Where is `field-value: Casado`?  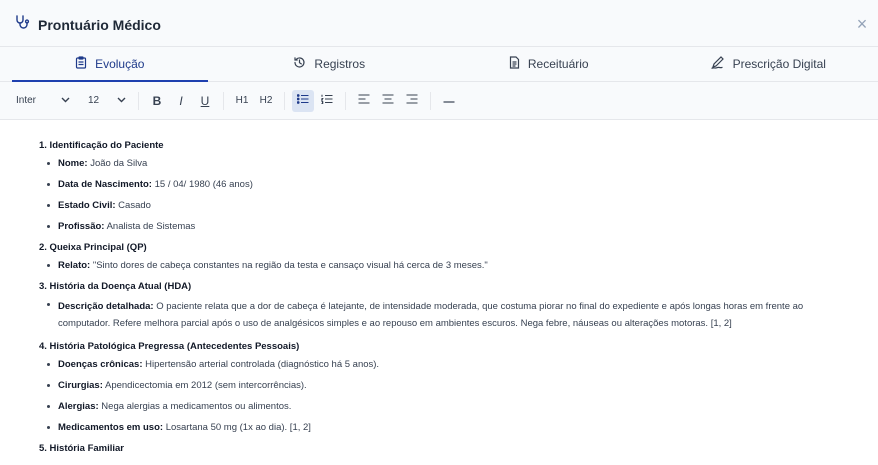 field-value: Casado is located at coordinates (133, 205).